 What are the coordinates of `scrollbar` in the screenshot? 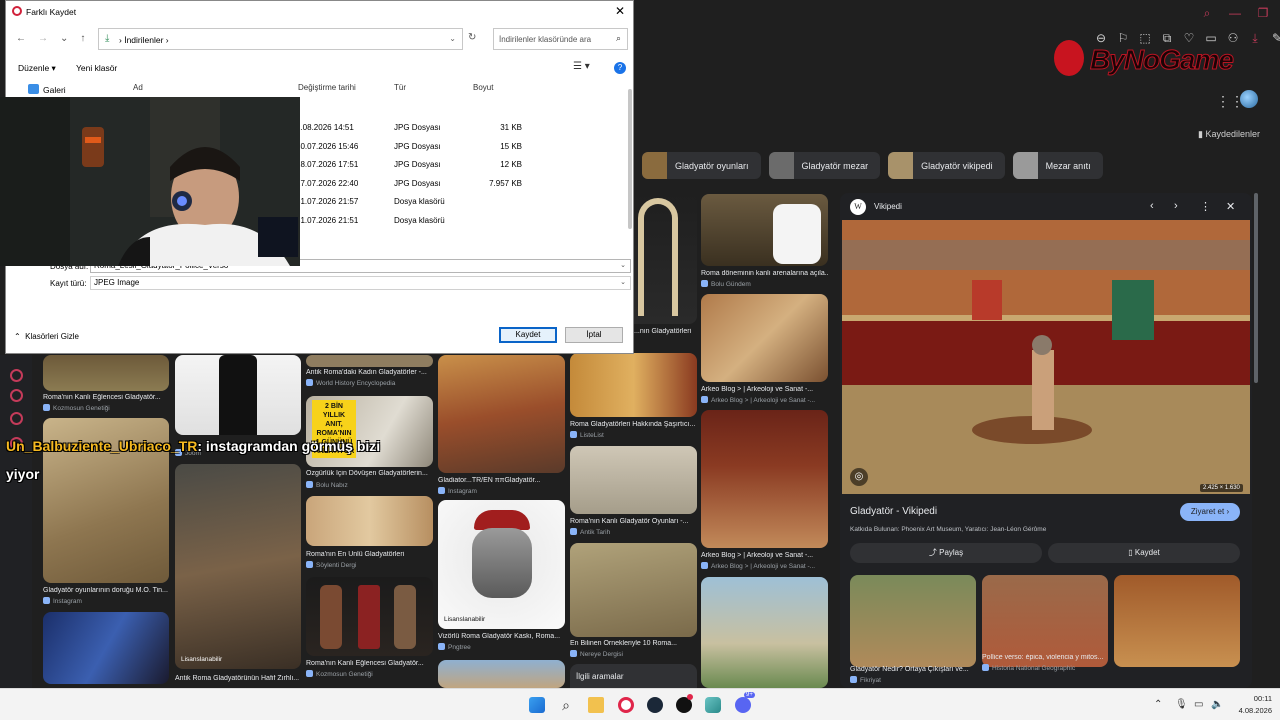 It's located at (1256, 288).